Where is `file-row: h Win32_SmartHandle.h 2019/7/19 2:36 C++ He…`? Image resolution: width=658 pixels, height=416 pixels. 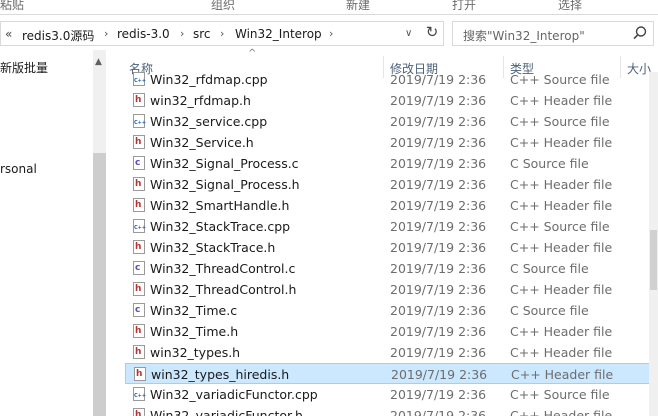 file-row: h Win32_SmartHandle.h 2019/7/19 2:36 C++ He… is located at coordinates (387, 205).